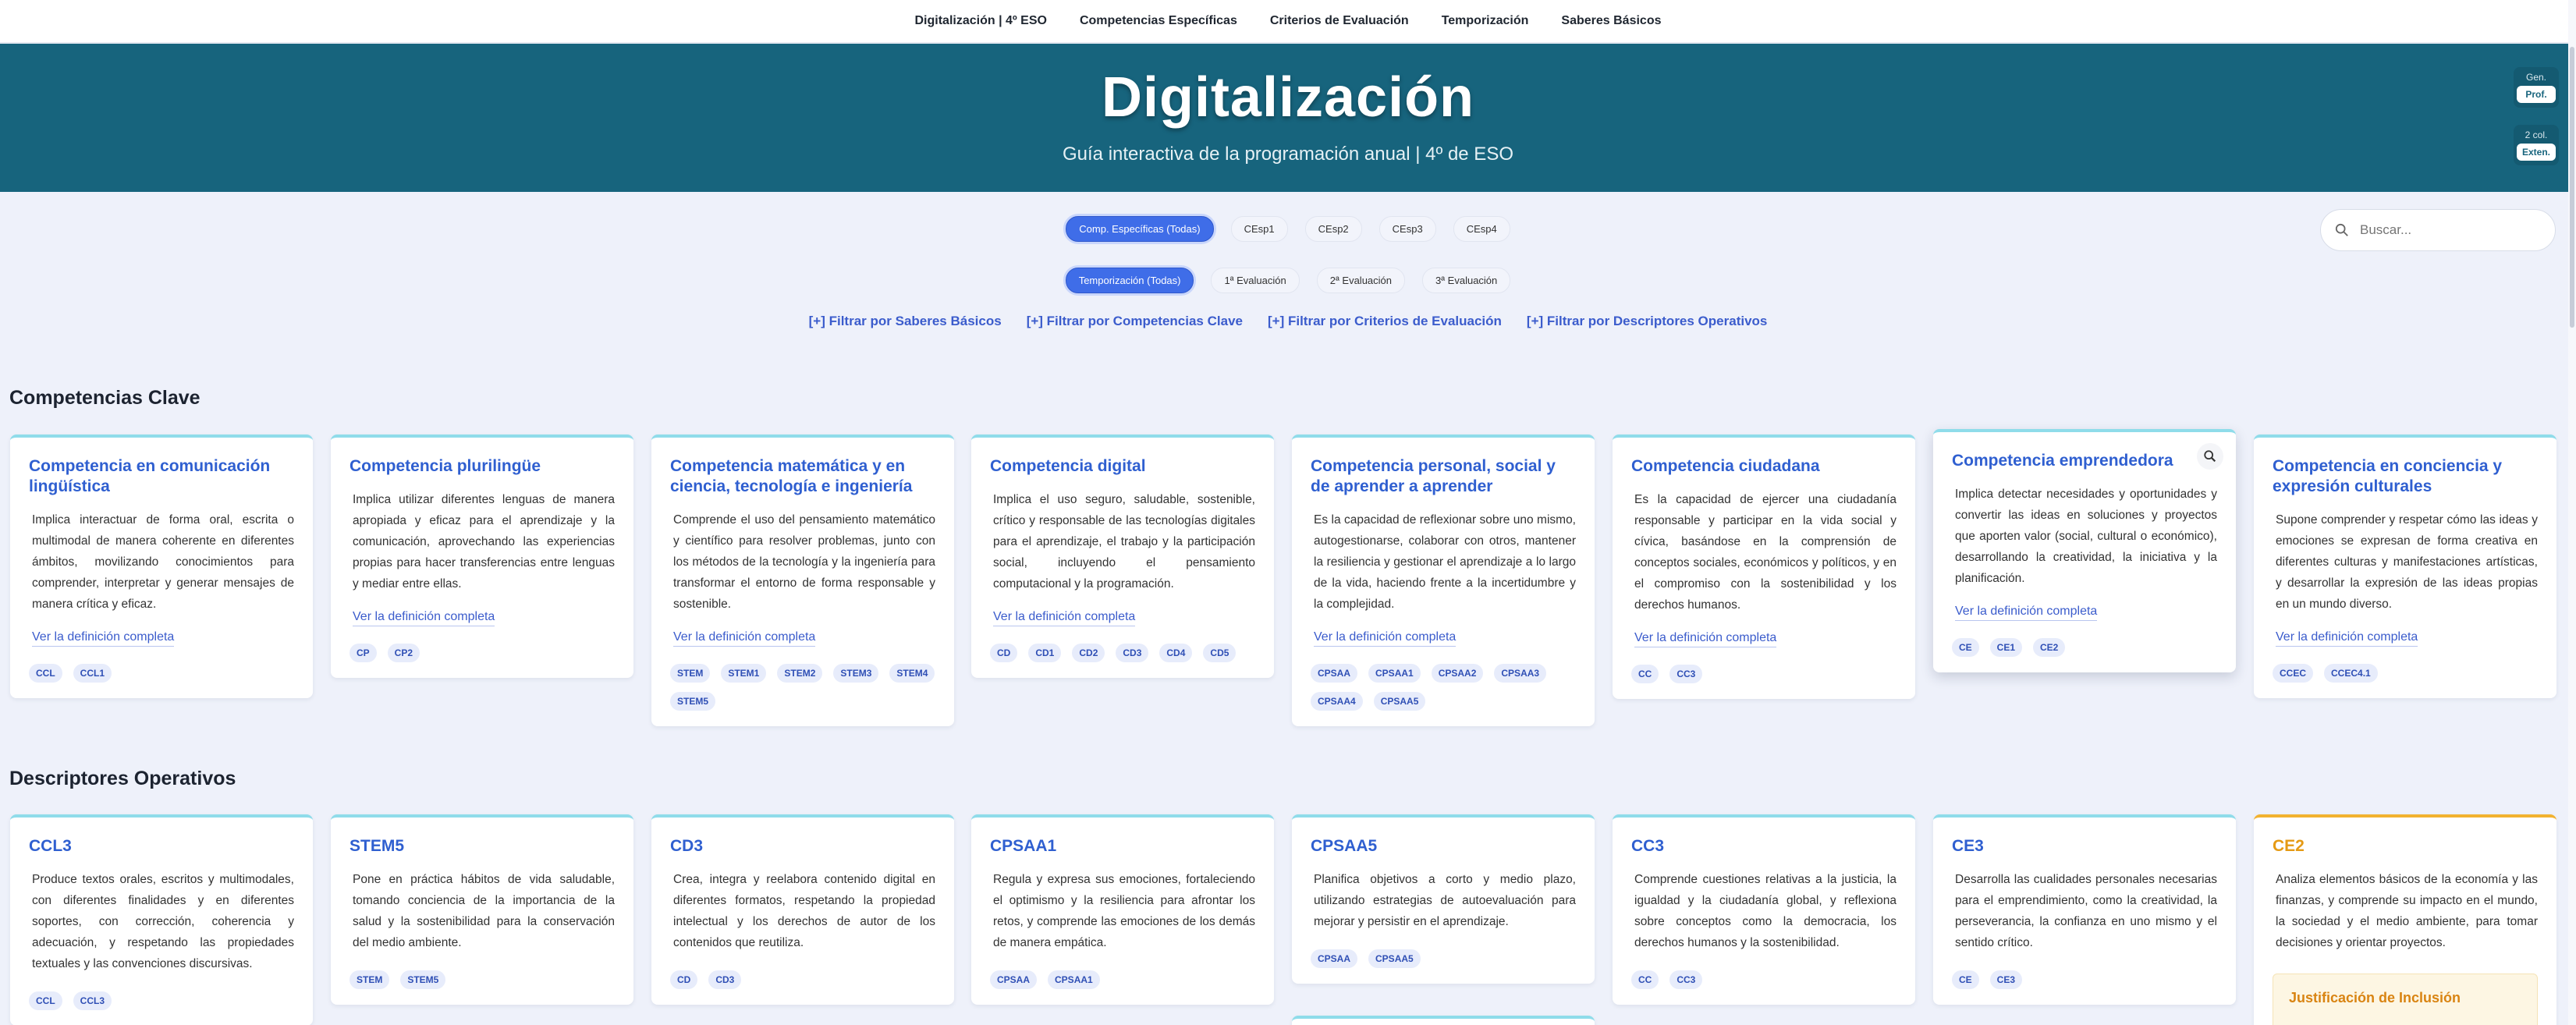 This screenshot has width=2576, height=1025. I want to click on nav-link-temporizacion: Temporización, so click(1485, 21).